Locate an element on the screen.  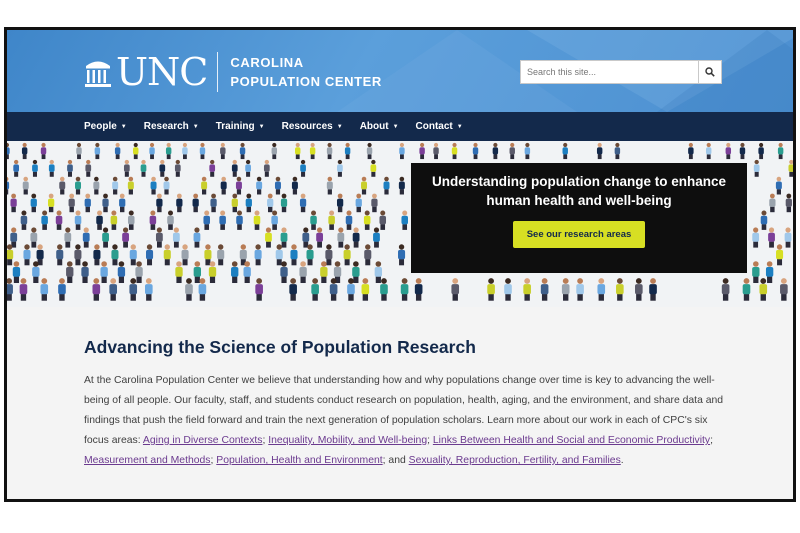
search-input is located at coordinates (609, 72).